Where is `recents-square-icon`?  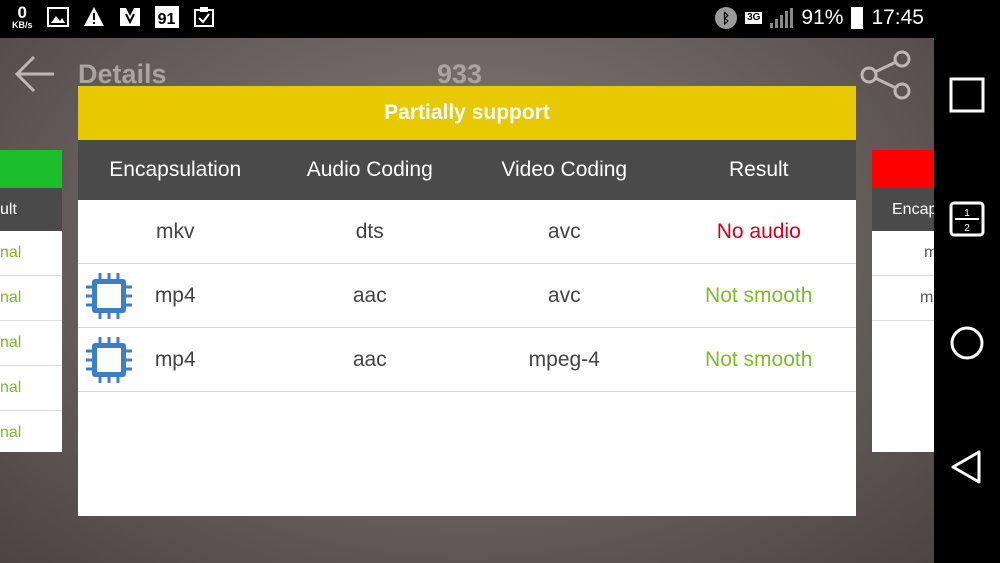 recents-square-icon is located at coordinates (967, 95).